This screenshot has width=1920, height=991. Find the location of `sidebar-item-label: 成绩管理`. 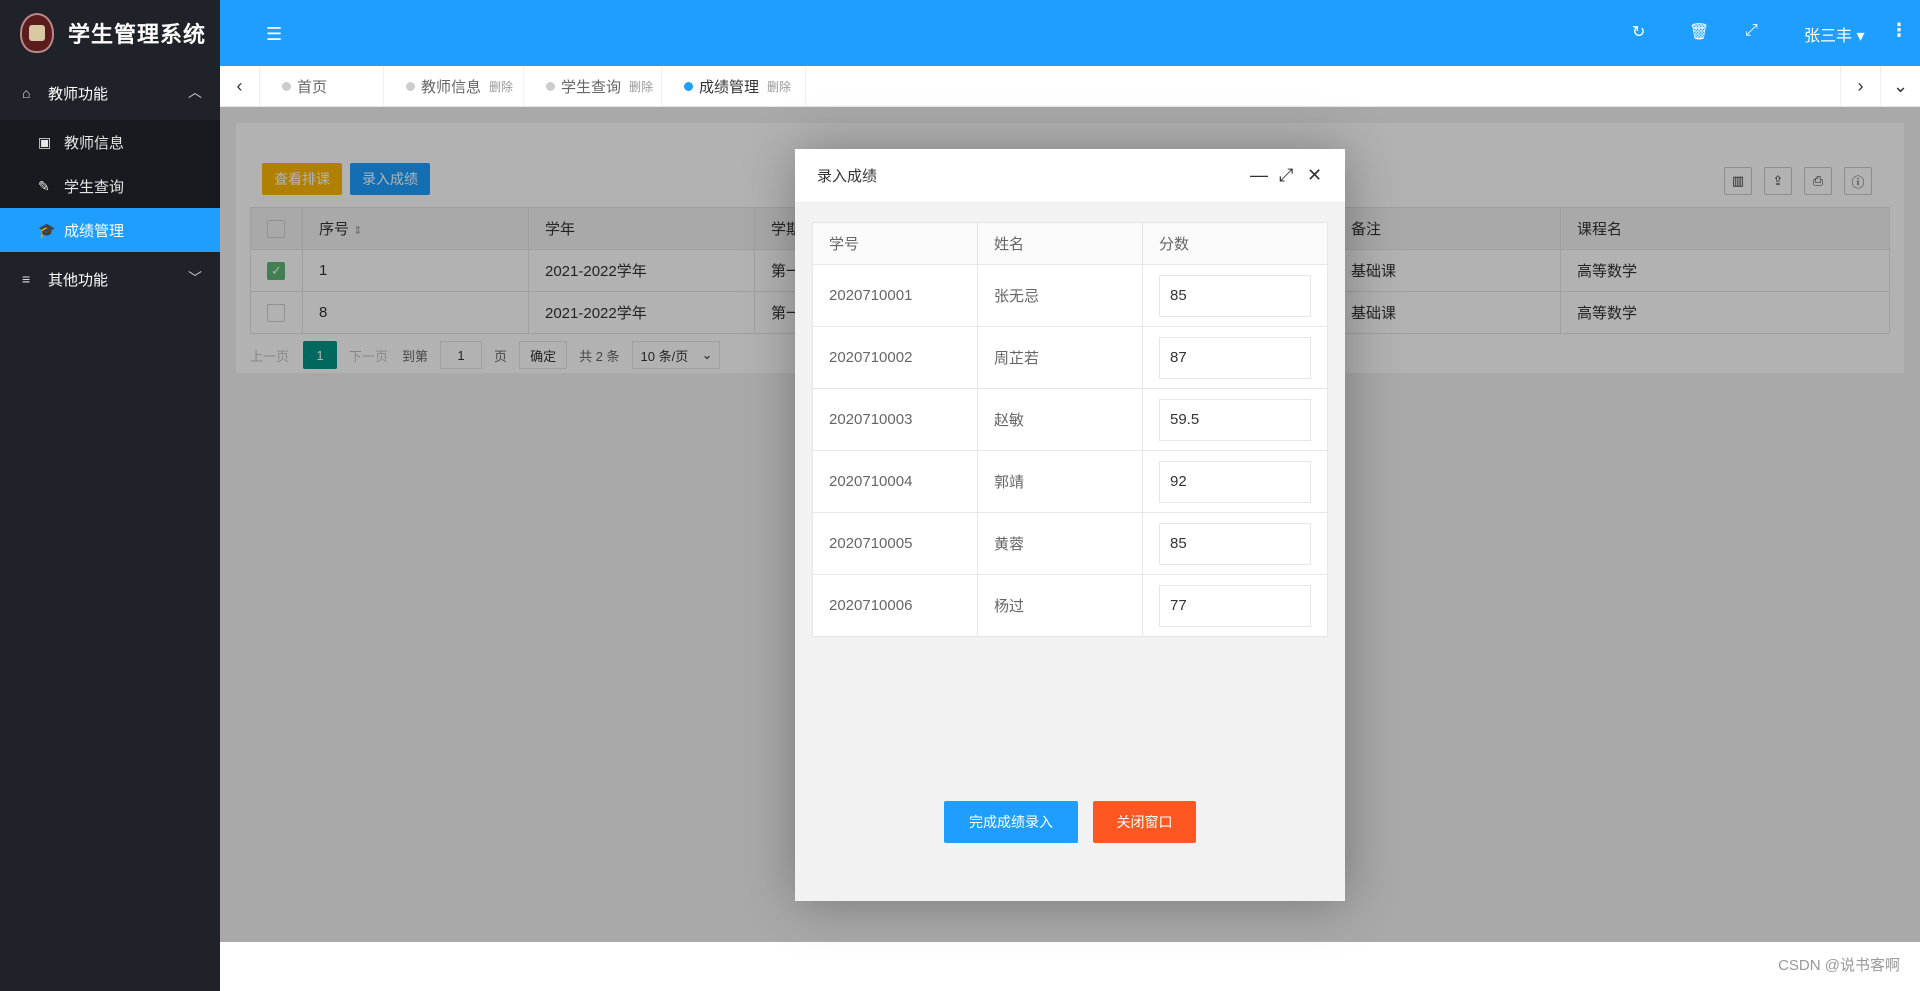

sidebar-item-label: 成绩管理 is located at coordinates (94, 231).